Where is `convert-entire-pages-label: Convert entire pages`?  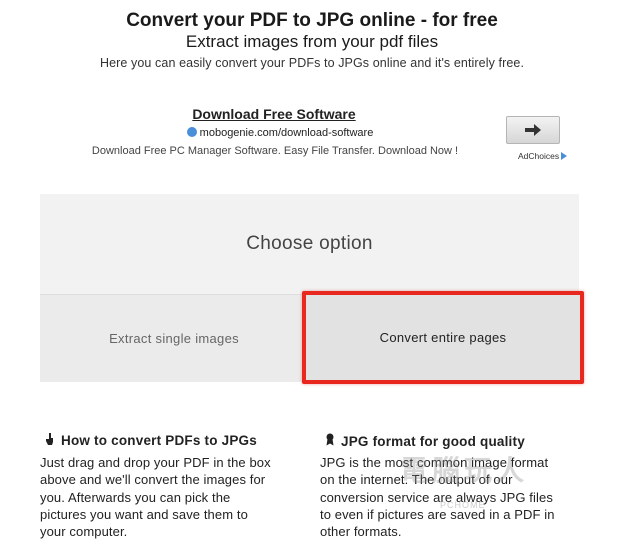 convert-entire-pages-label: Convert entire pages is located at coordinates (443, 337).